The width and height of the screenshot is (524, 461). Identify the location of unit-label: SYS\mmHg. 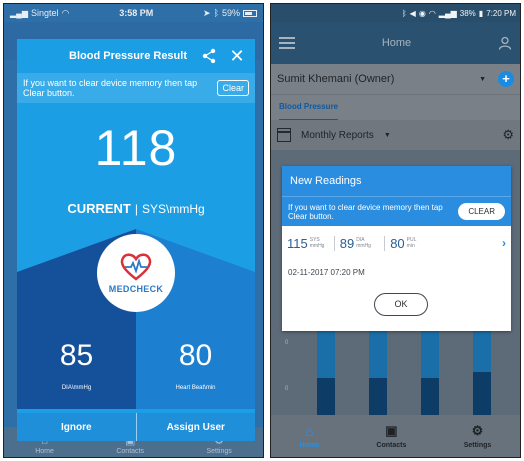
(173, 209).